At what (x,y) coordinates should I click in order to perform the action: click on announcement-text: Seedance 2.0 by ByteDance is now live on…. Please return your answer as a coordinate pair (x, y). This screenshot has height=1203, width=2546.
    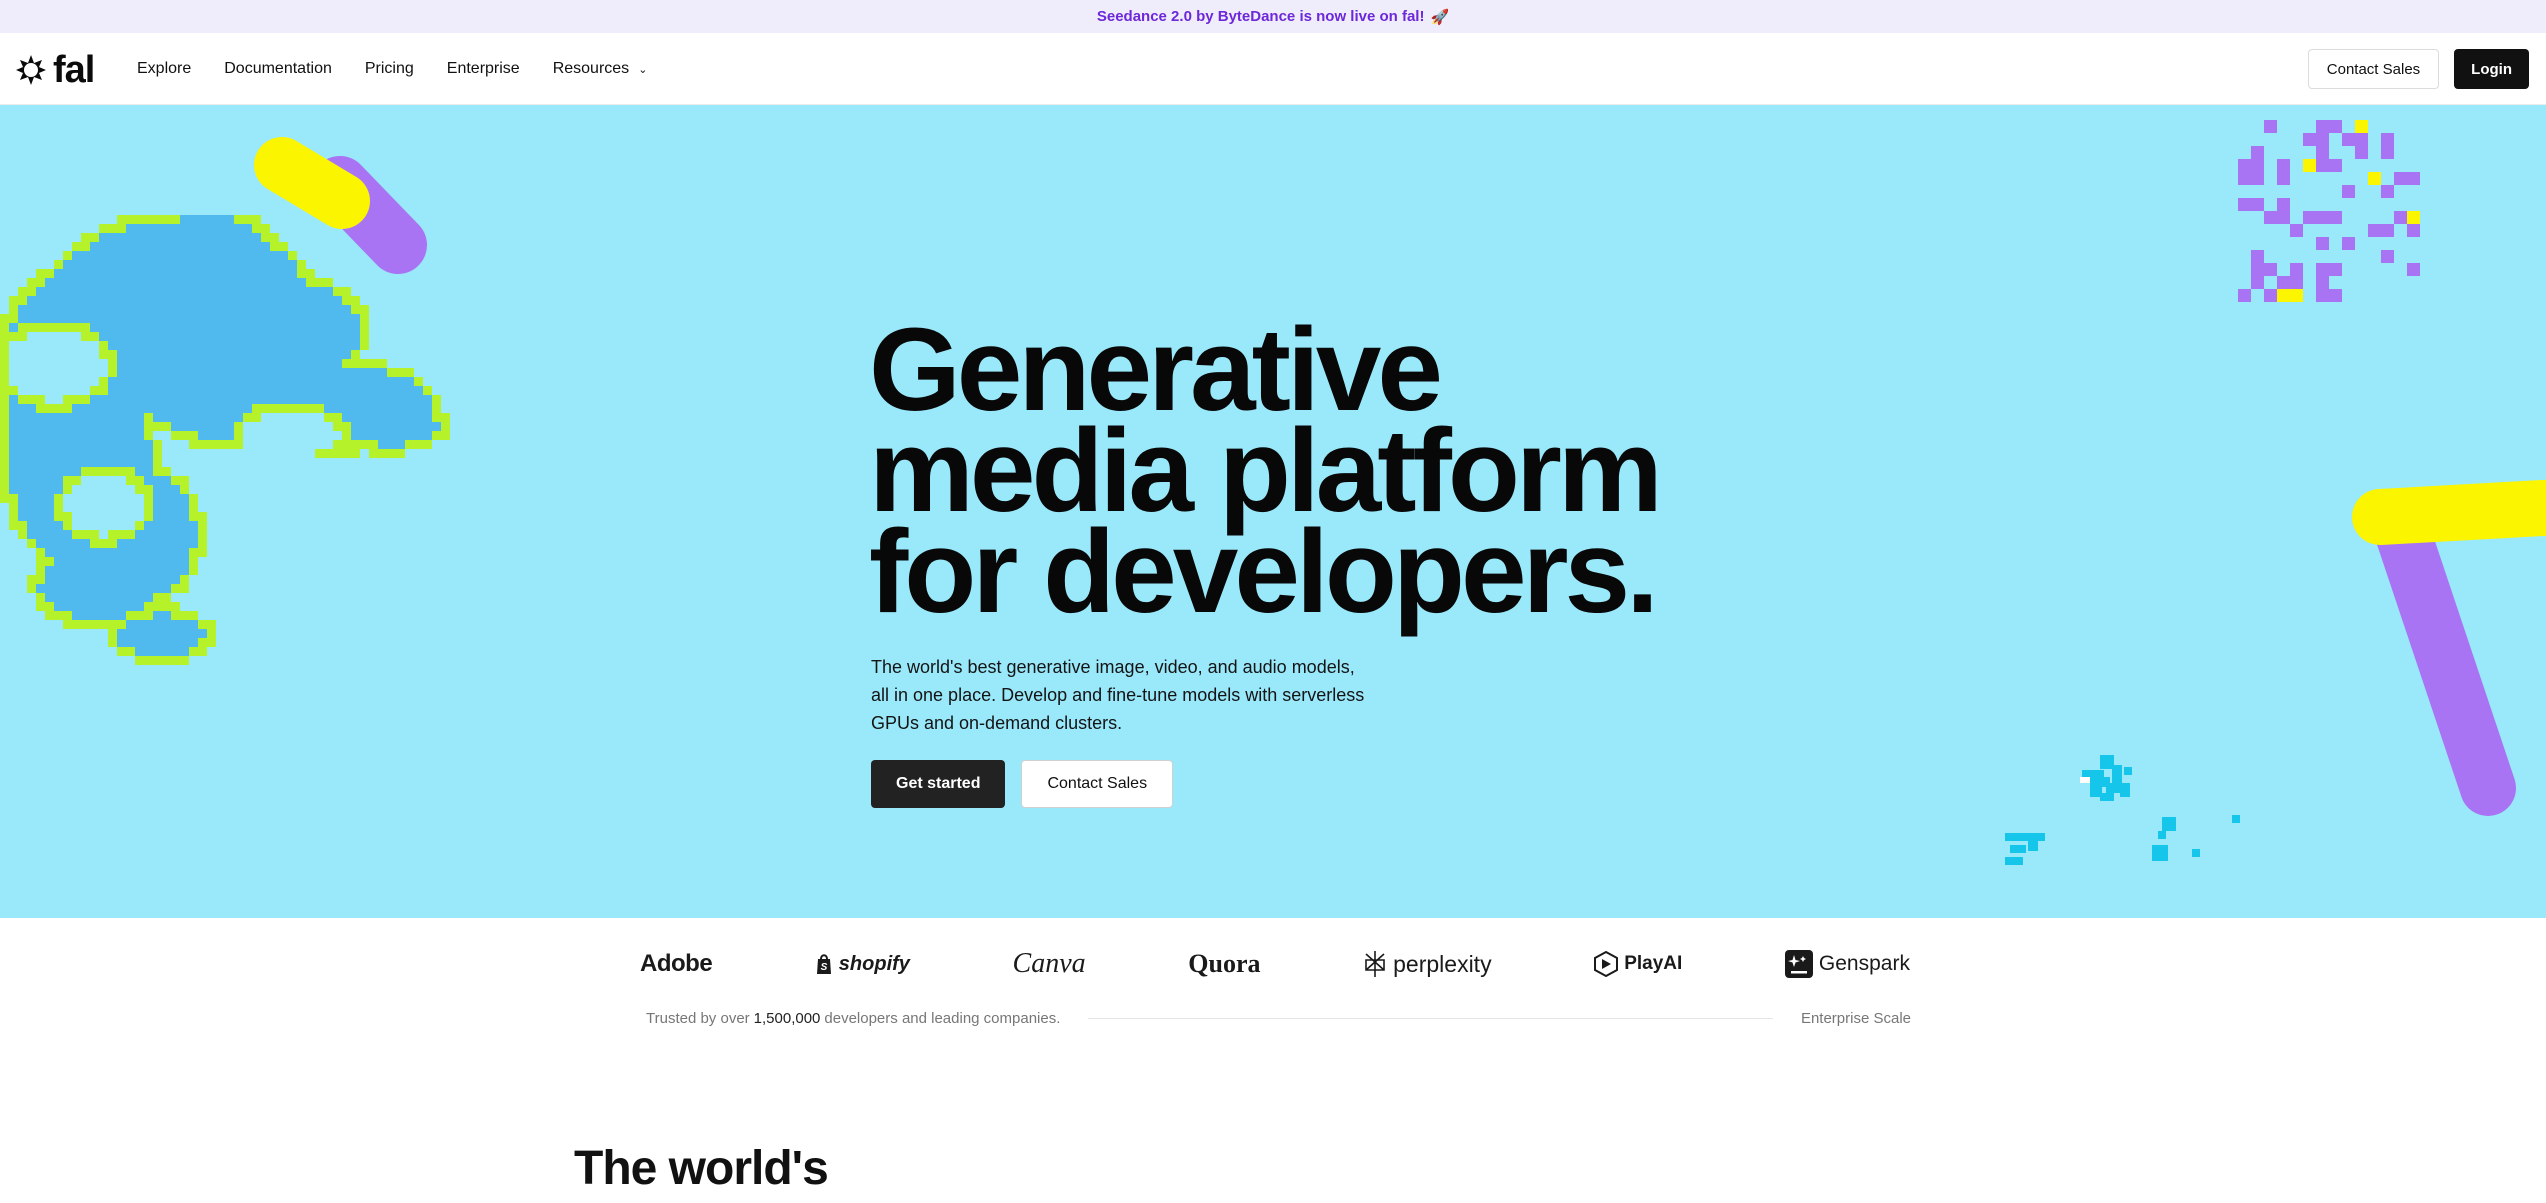
    Looking at the image, I should click on (1261, 16).